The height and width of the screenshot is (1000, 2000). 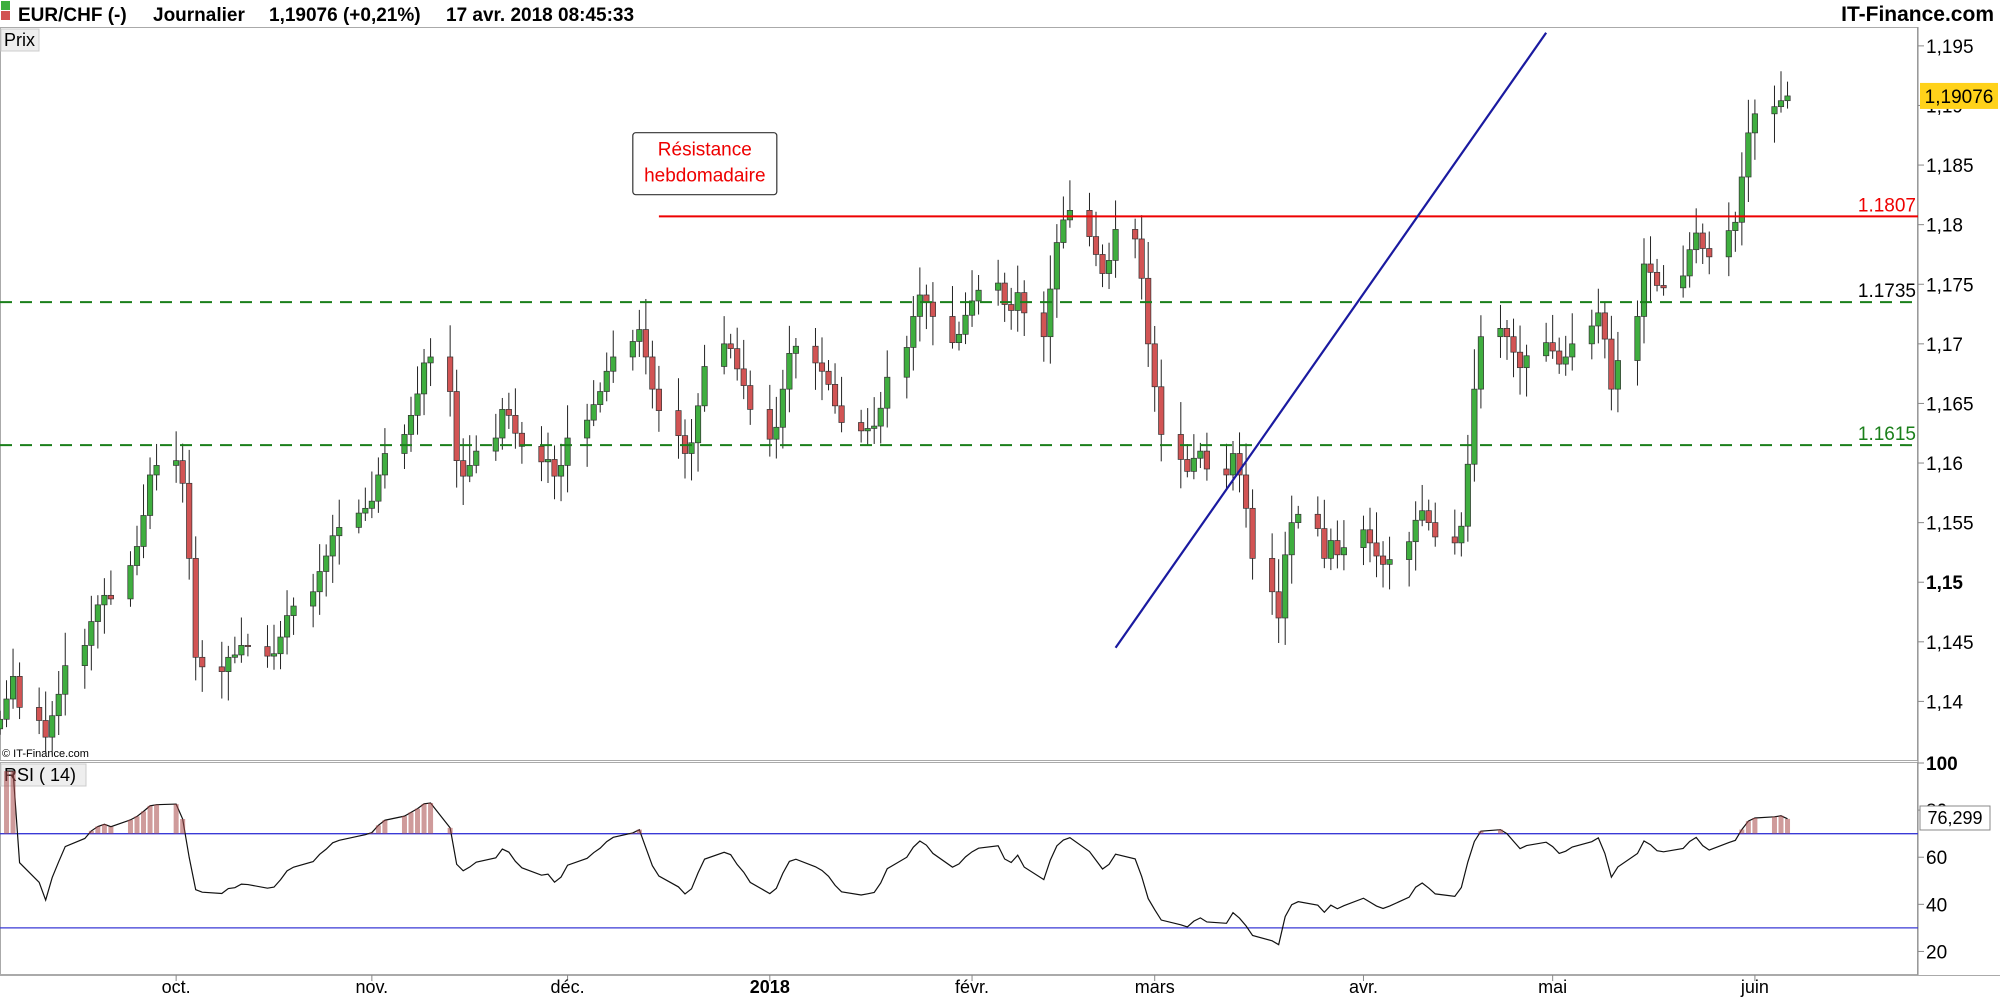 What do you see at coordinates (568, 987) in the screenshot?
I see `x-tick-label: déc.` at bounding box center [568, 987].